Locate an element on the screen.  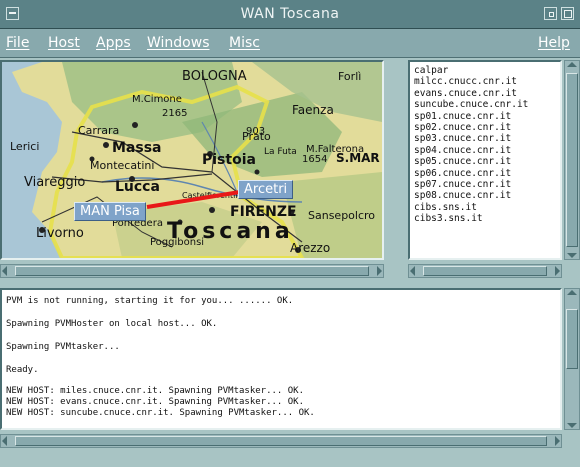
map-label-viareggio: Viareggio is located at coordinates (54, 182).